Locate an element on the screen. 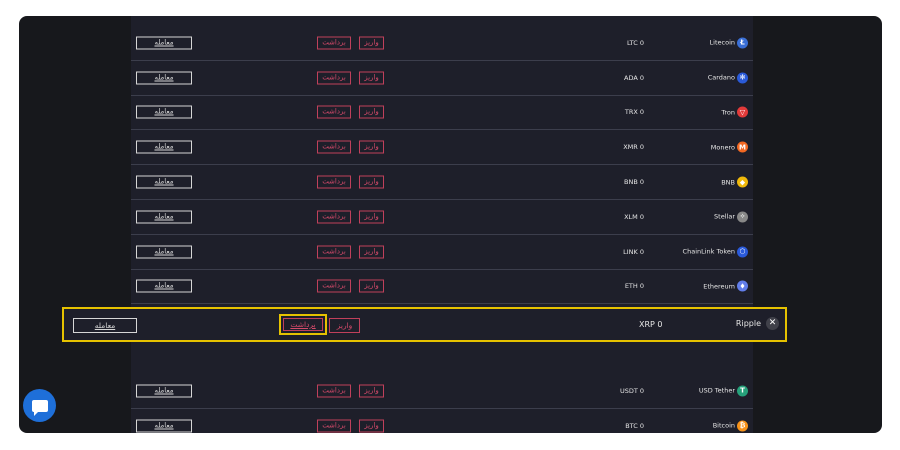 This screenshot has width=900, height=450. coin-label: USD Tether is located at coordinates (716, 390).